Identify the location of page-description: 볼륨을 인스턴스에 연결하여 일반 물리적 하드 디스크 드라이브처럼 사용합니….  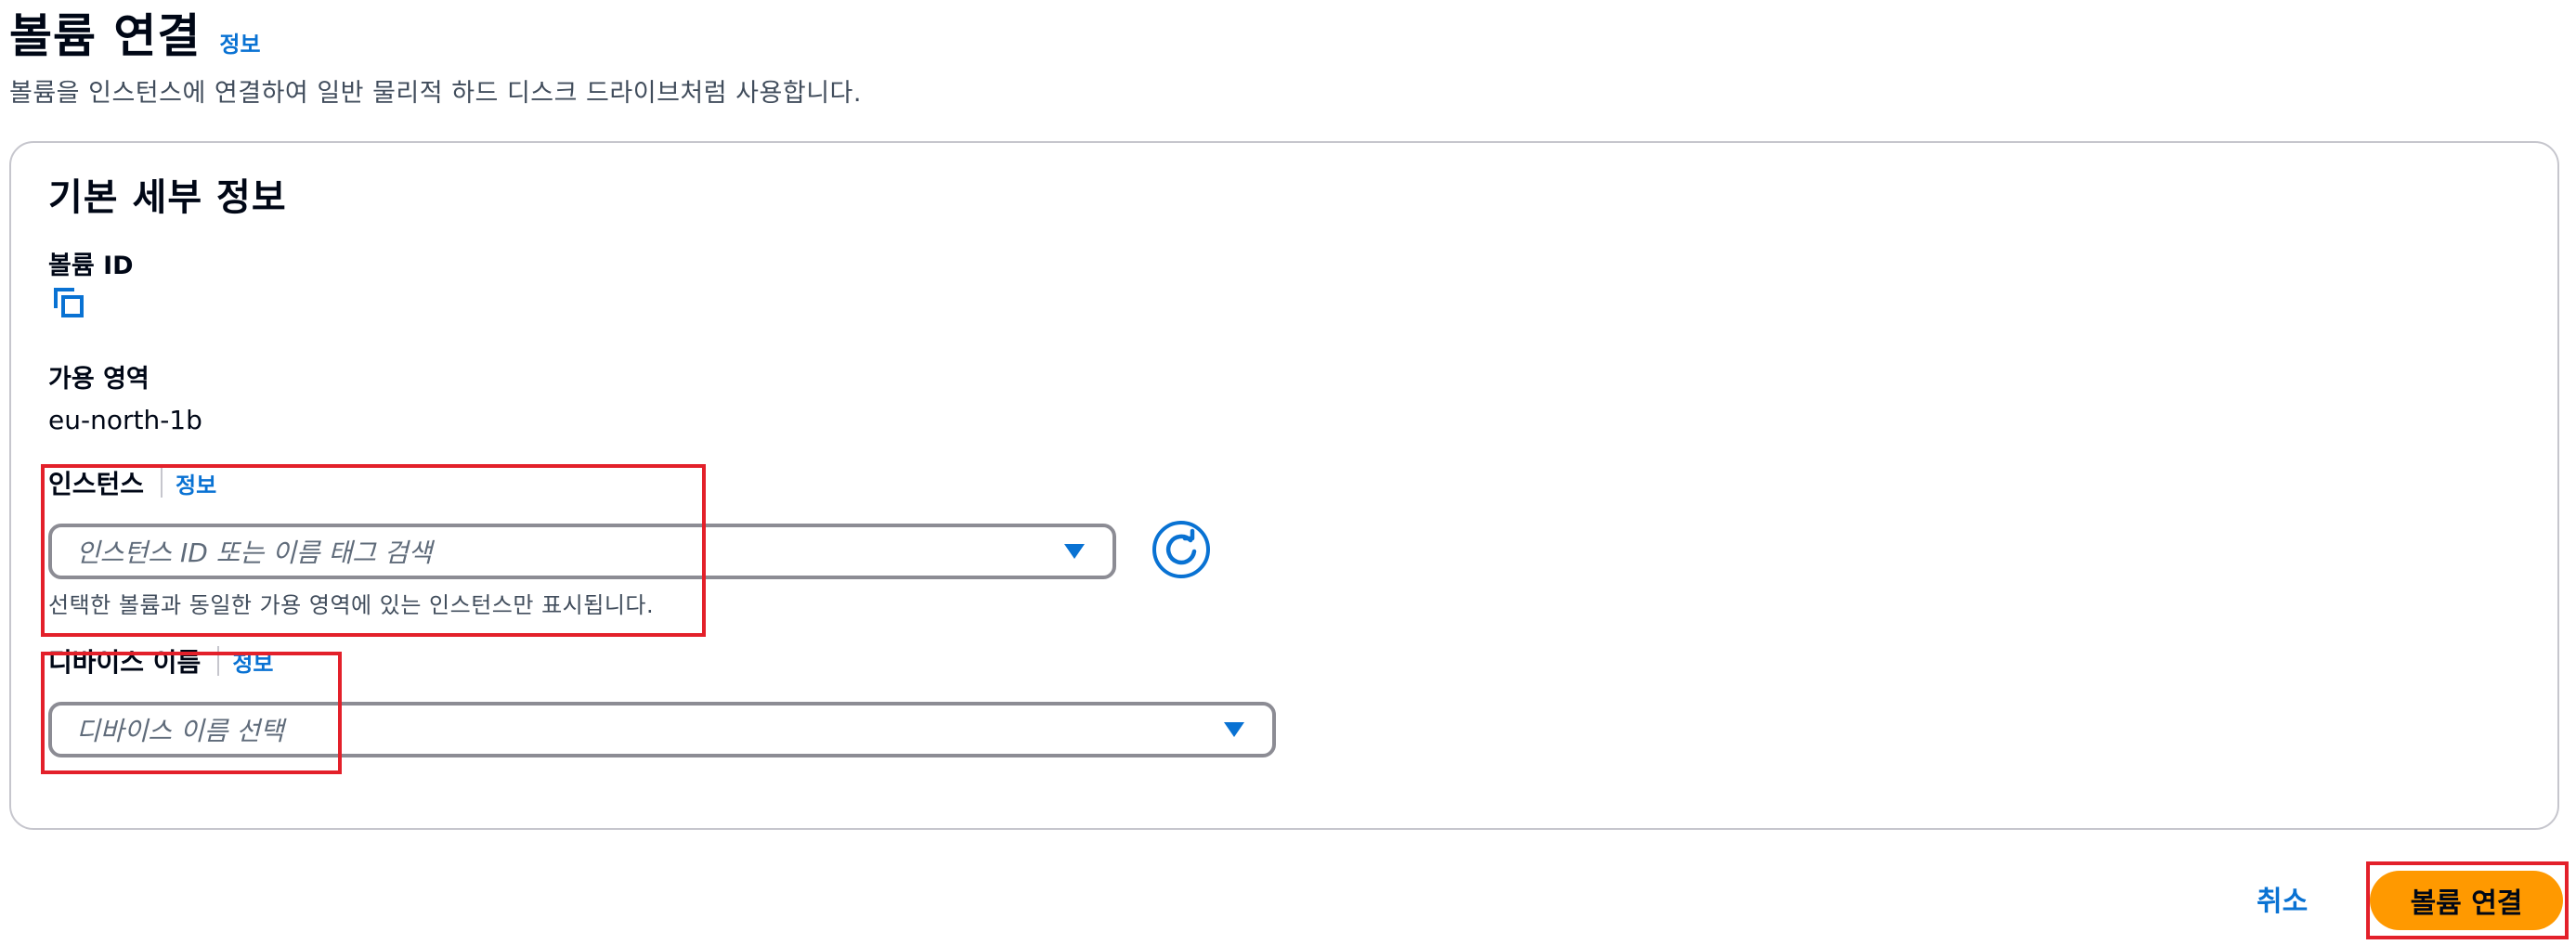
(436, 94).